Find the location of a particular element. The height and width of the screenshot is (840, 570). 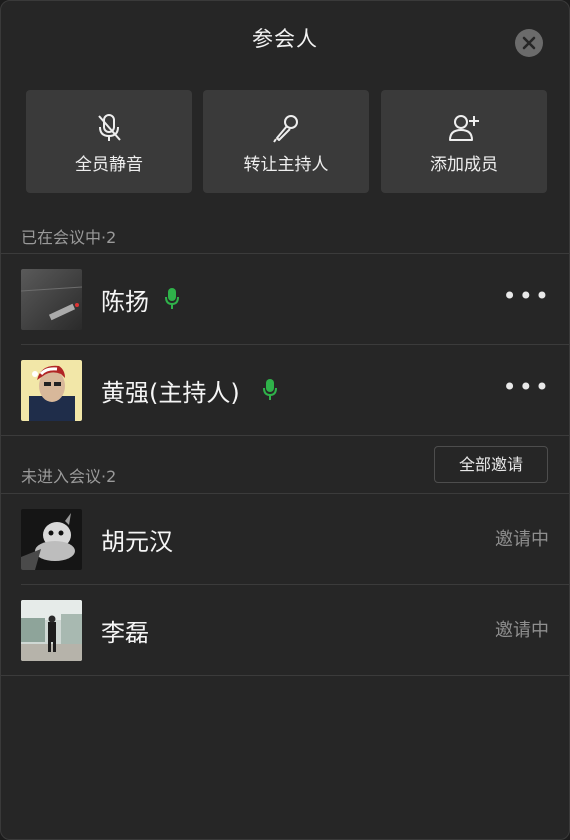

participant-row: 黄强(主持人) ••• is located at coordinates (285, 390).